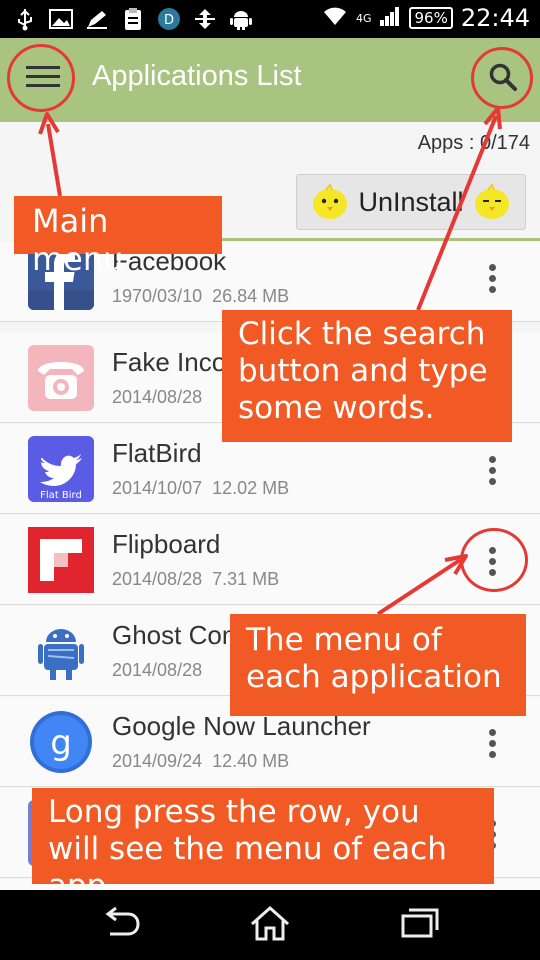  I want to click on page-title: Applications List, so click(197, 76).